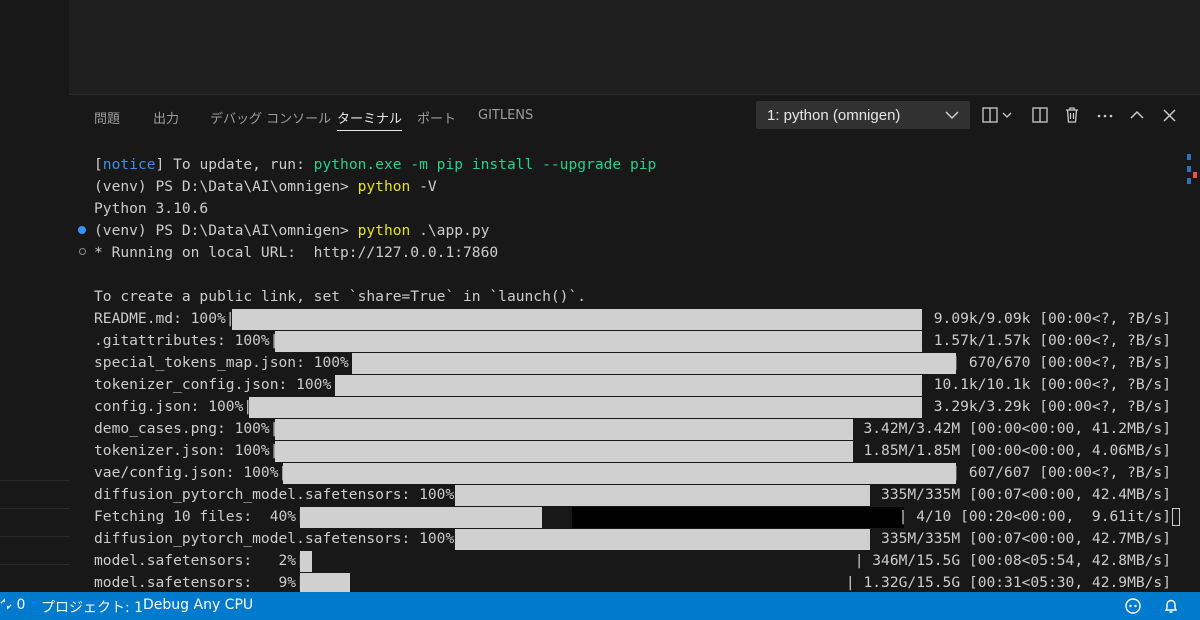  I want to click on trash-icon, so click(1072, 115).